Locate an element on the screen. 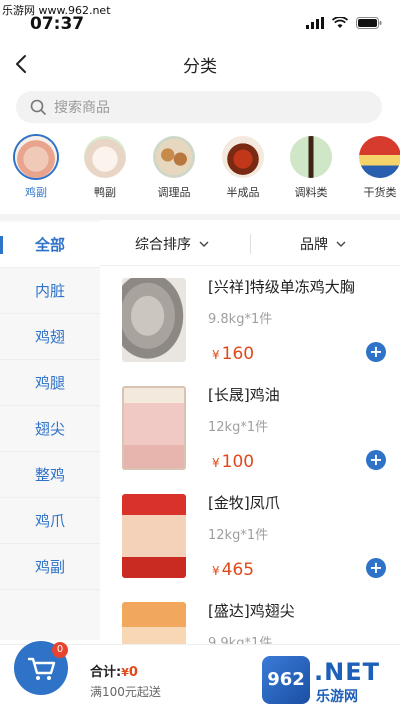 The image size is (400, 710). subcategory-sidebar: 全部 内脏 鸡翅 鸡腿 翅尖 整鸡 鸡爪 鸡副 is located at coordinates (50, 430).